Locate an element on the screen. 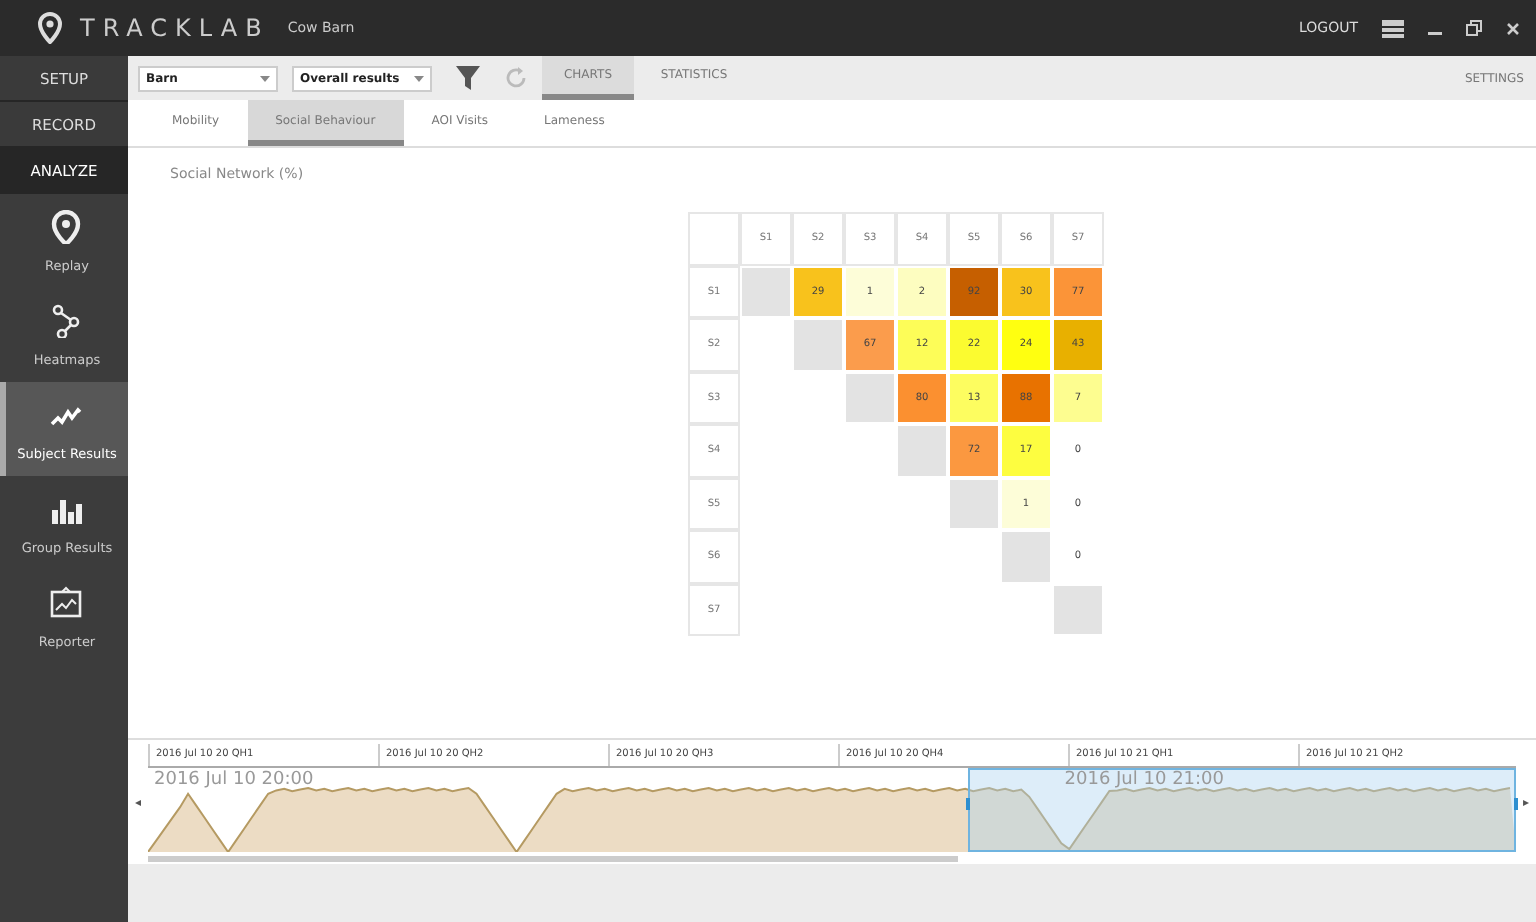  scrollbar is located at coordinates (553, 858).